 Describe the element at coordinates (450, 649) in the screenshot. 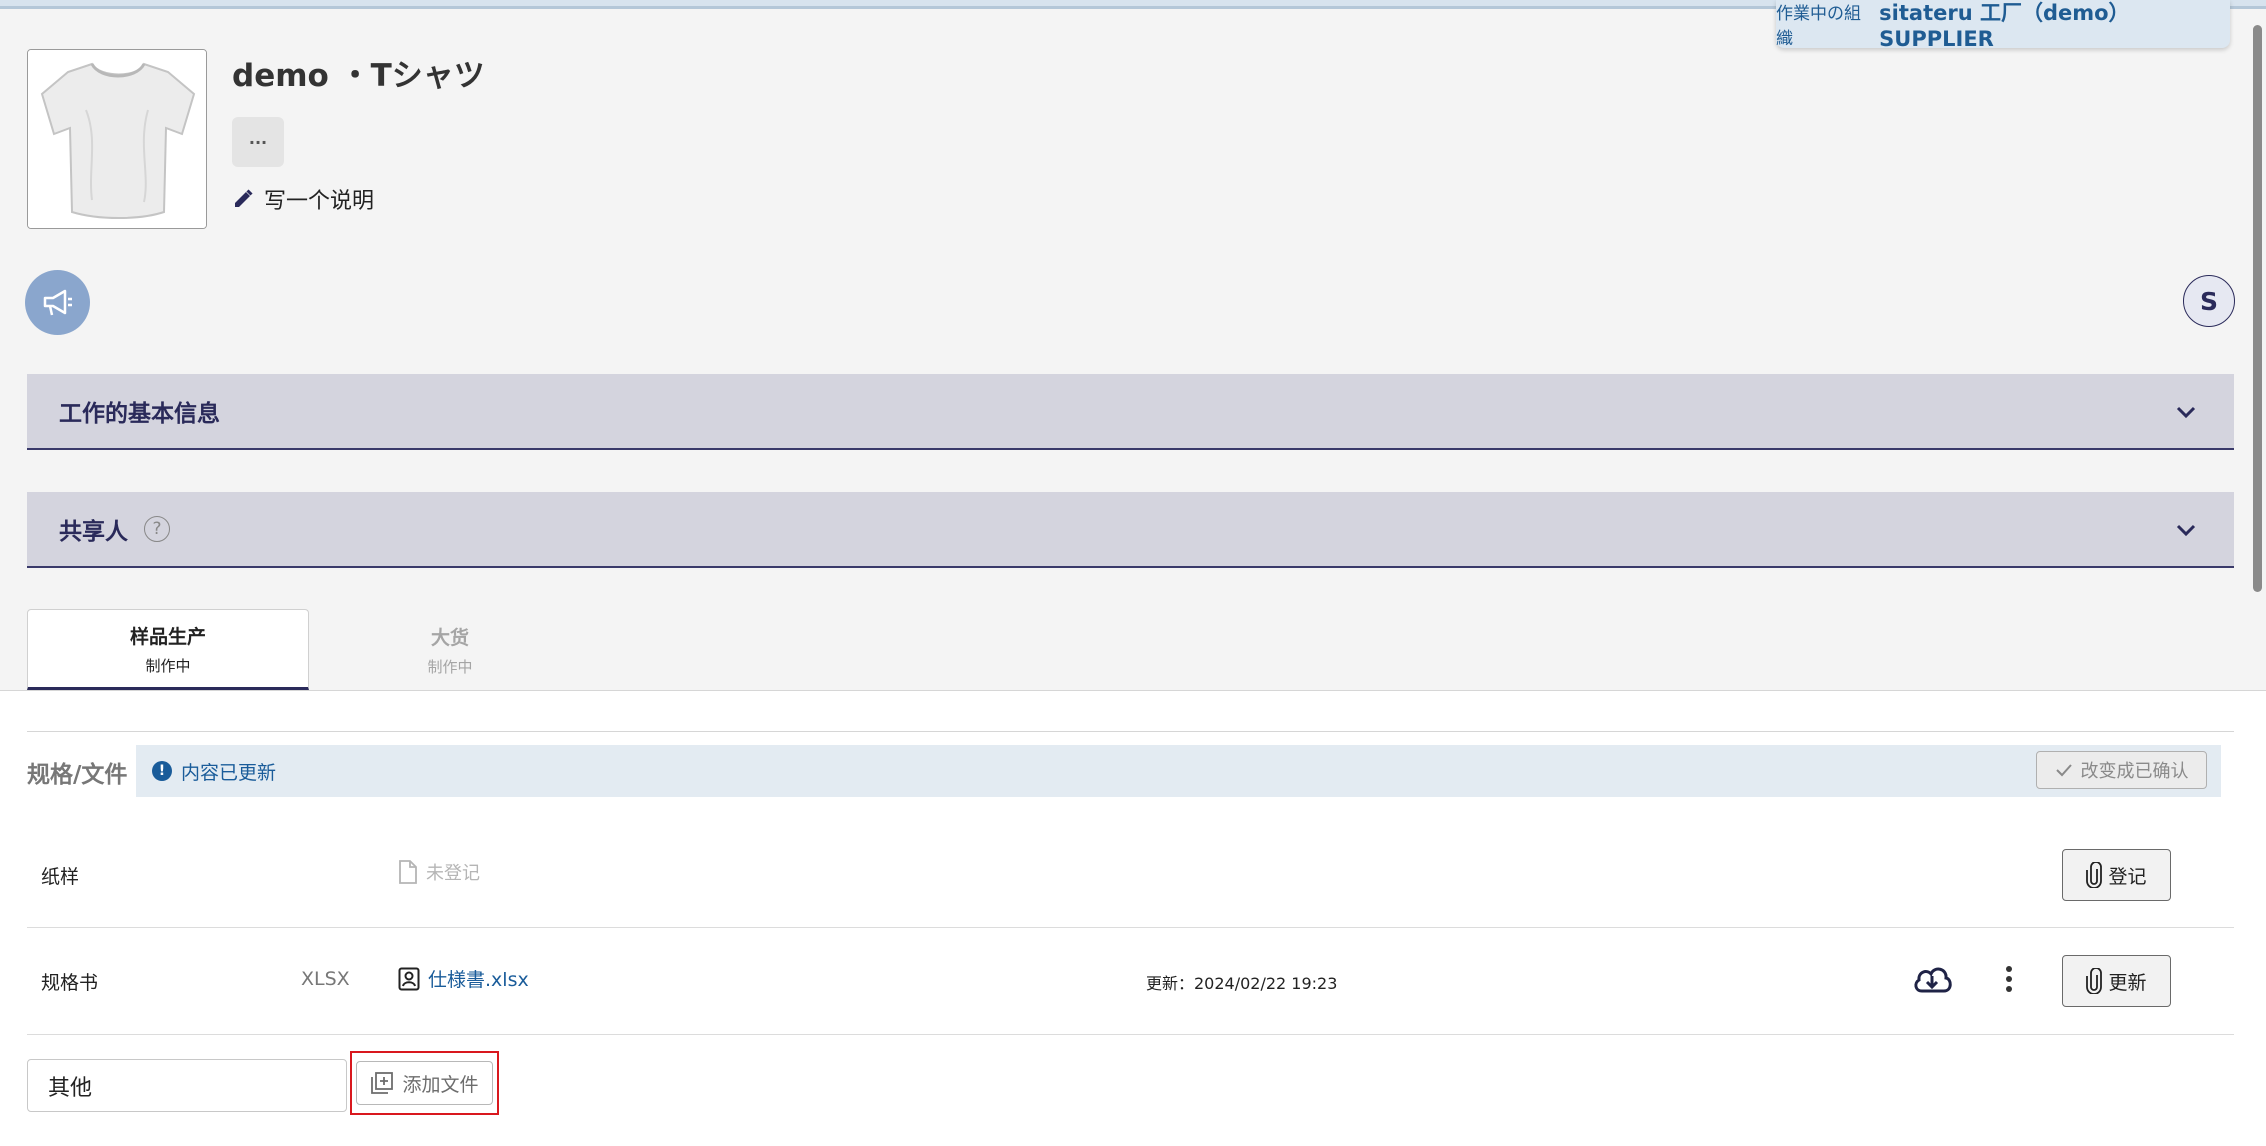

I see `tab-bulk-production: 大货 制作中` at that location.